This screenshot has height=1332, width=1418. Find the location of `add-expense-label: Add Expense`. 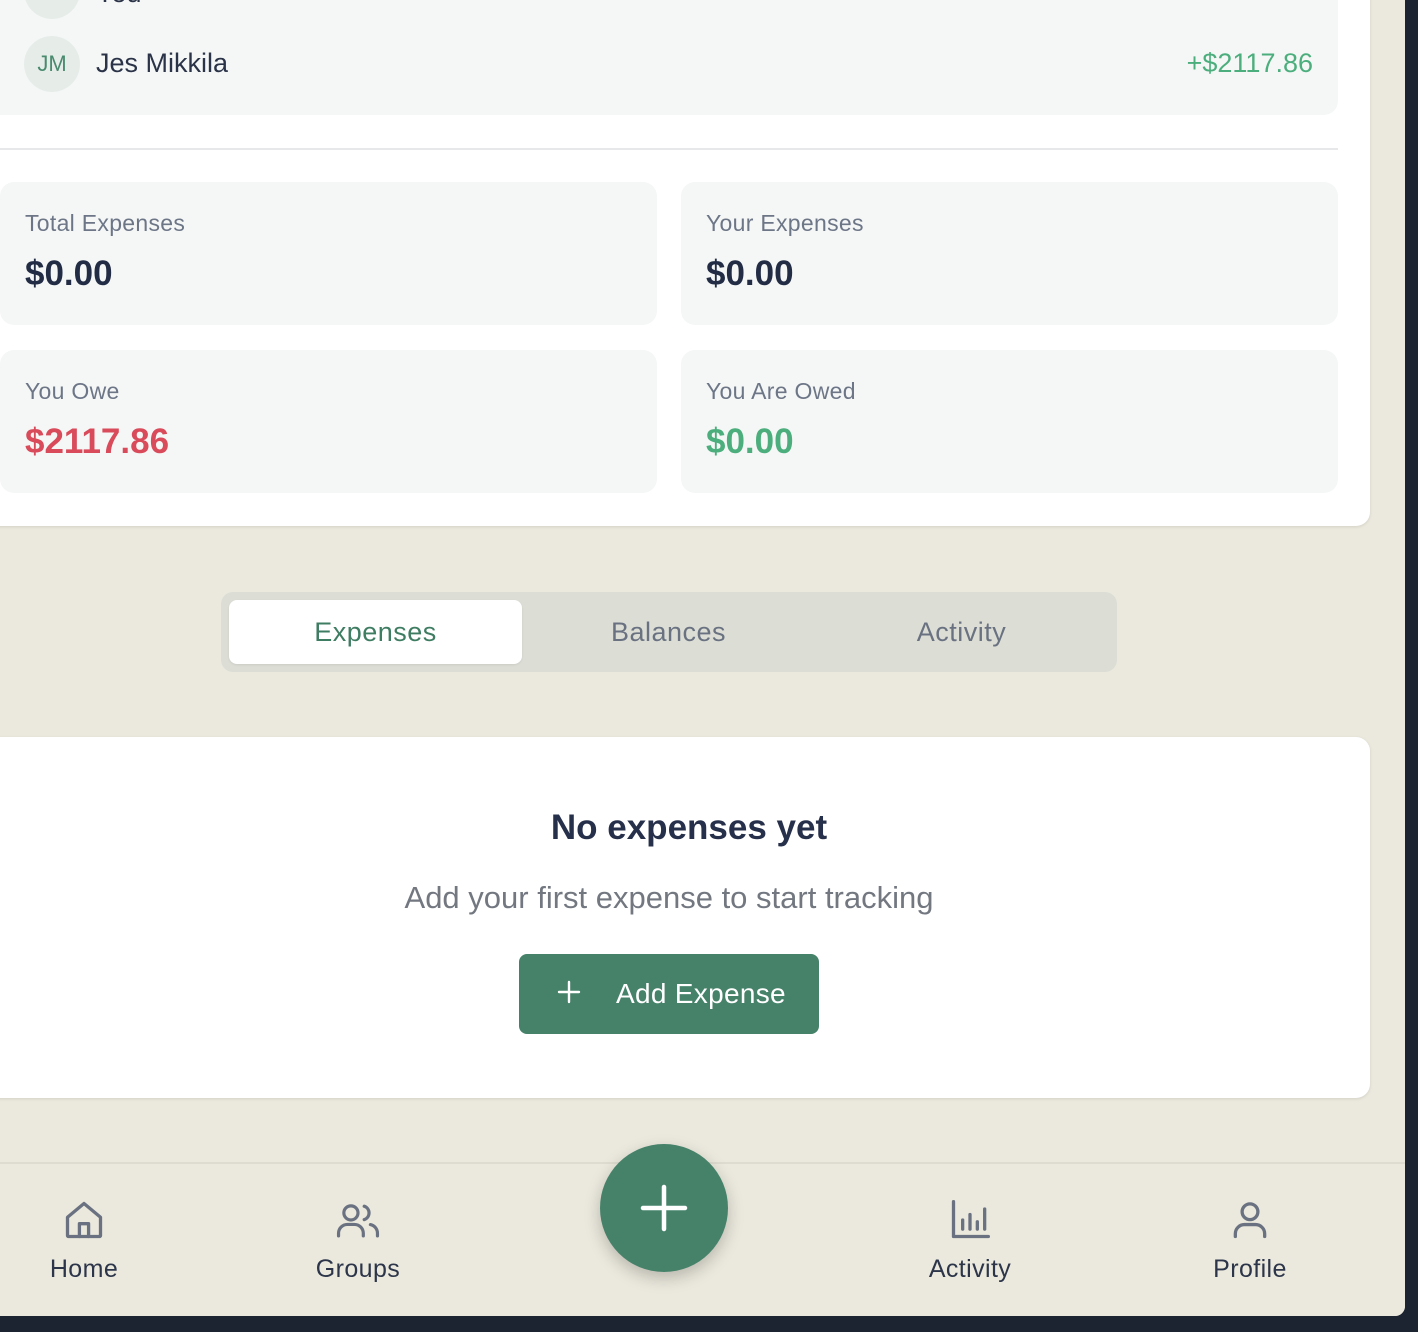

add-expense-label: Add Expense is located at coordinates (701, 993).